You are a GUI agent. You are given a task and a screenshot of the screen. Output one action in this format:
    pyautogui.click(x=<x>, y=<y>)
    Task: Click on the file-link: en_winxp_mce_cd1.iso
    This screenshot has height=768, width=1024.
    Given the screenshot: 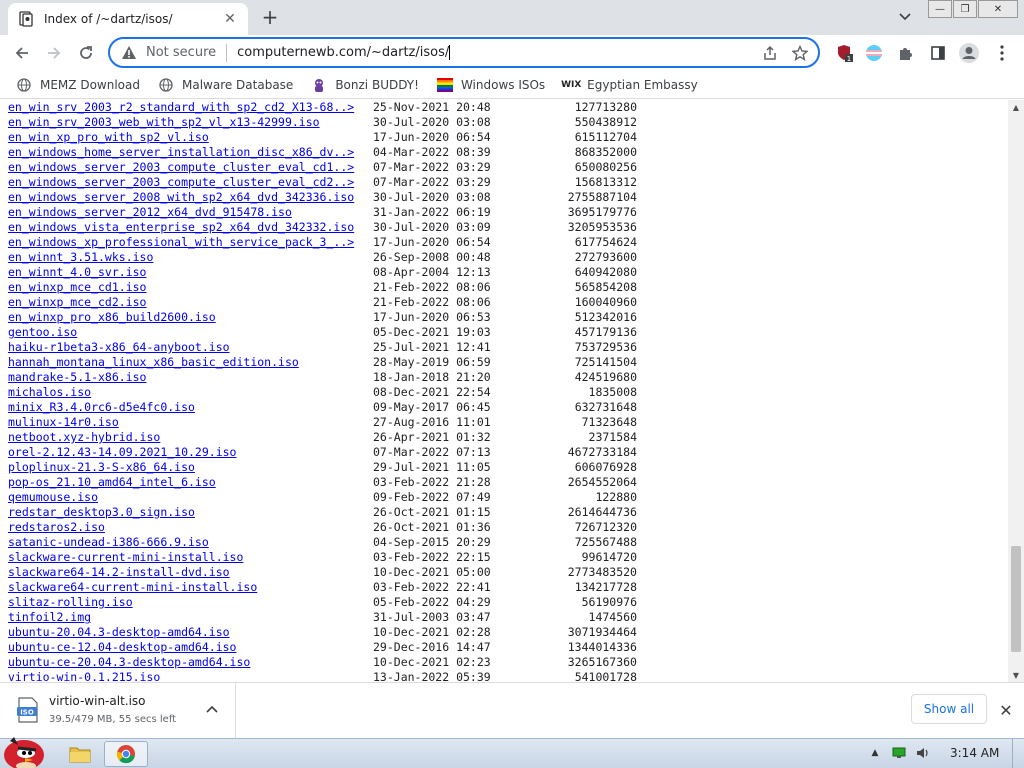 What is the action you would take?
    pyautogui.click(x=190, y=287)
    